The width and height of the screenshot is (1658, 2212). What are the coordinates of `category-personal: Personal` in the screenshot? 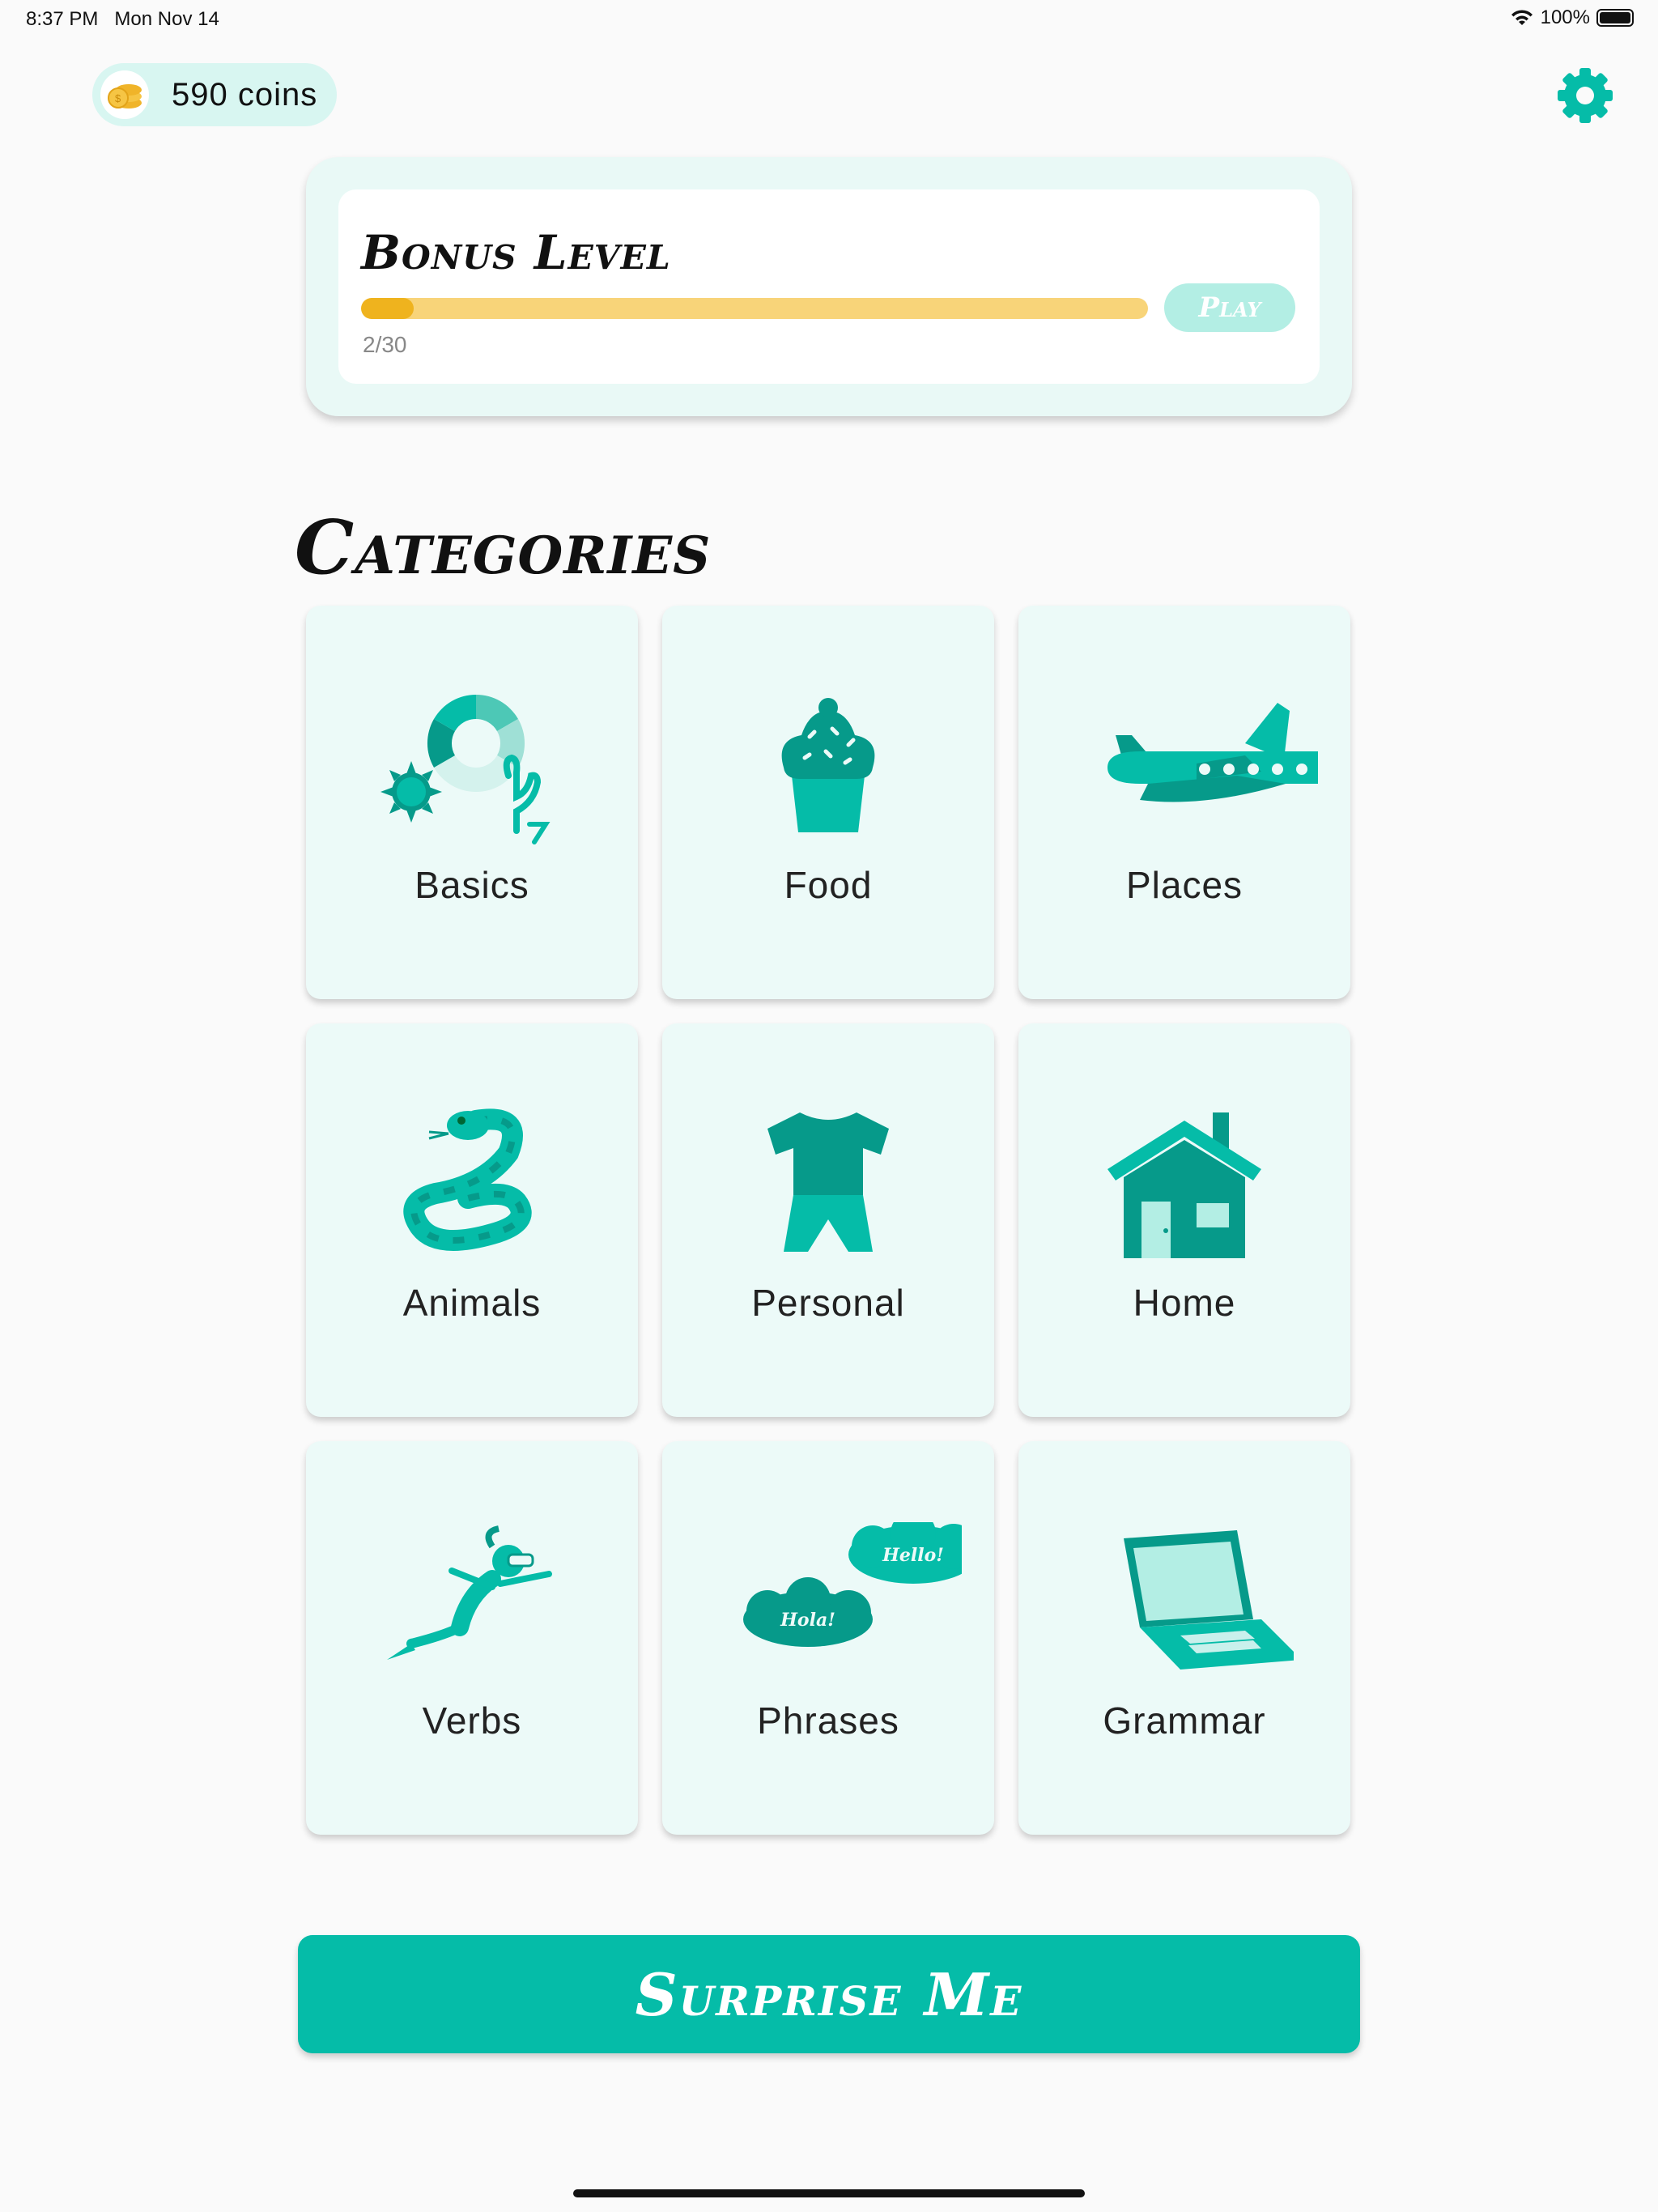 It's located at (828, 1220).